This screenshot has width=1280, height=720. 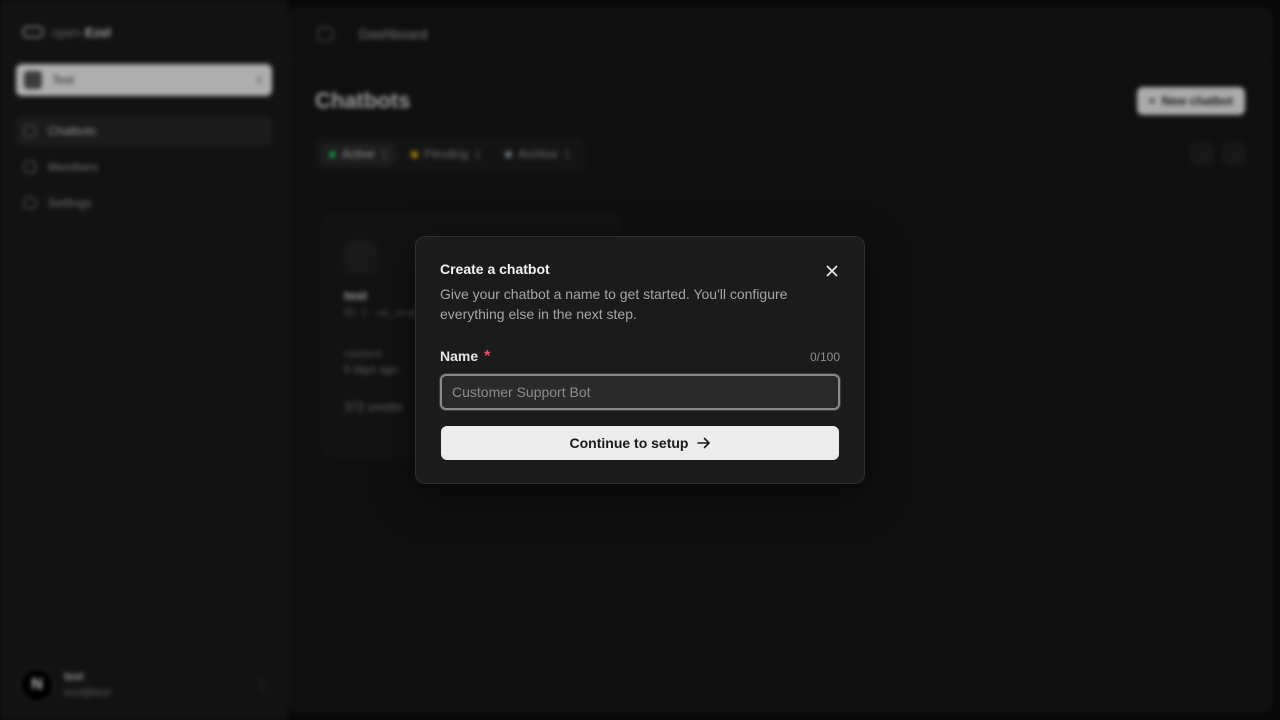 I want to click on continue-label: Continue to setup, so click(x=629, y=443).